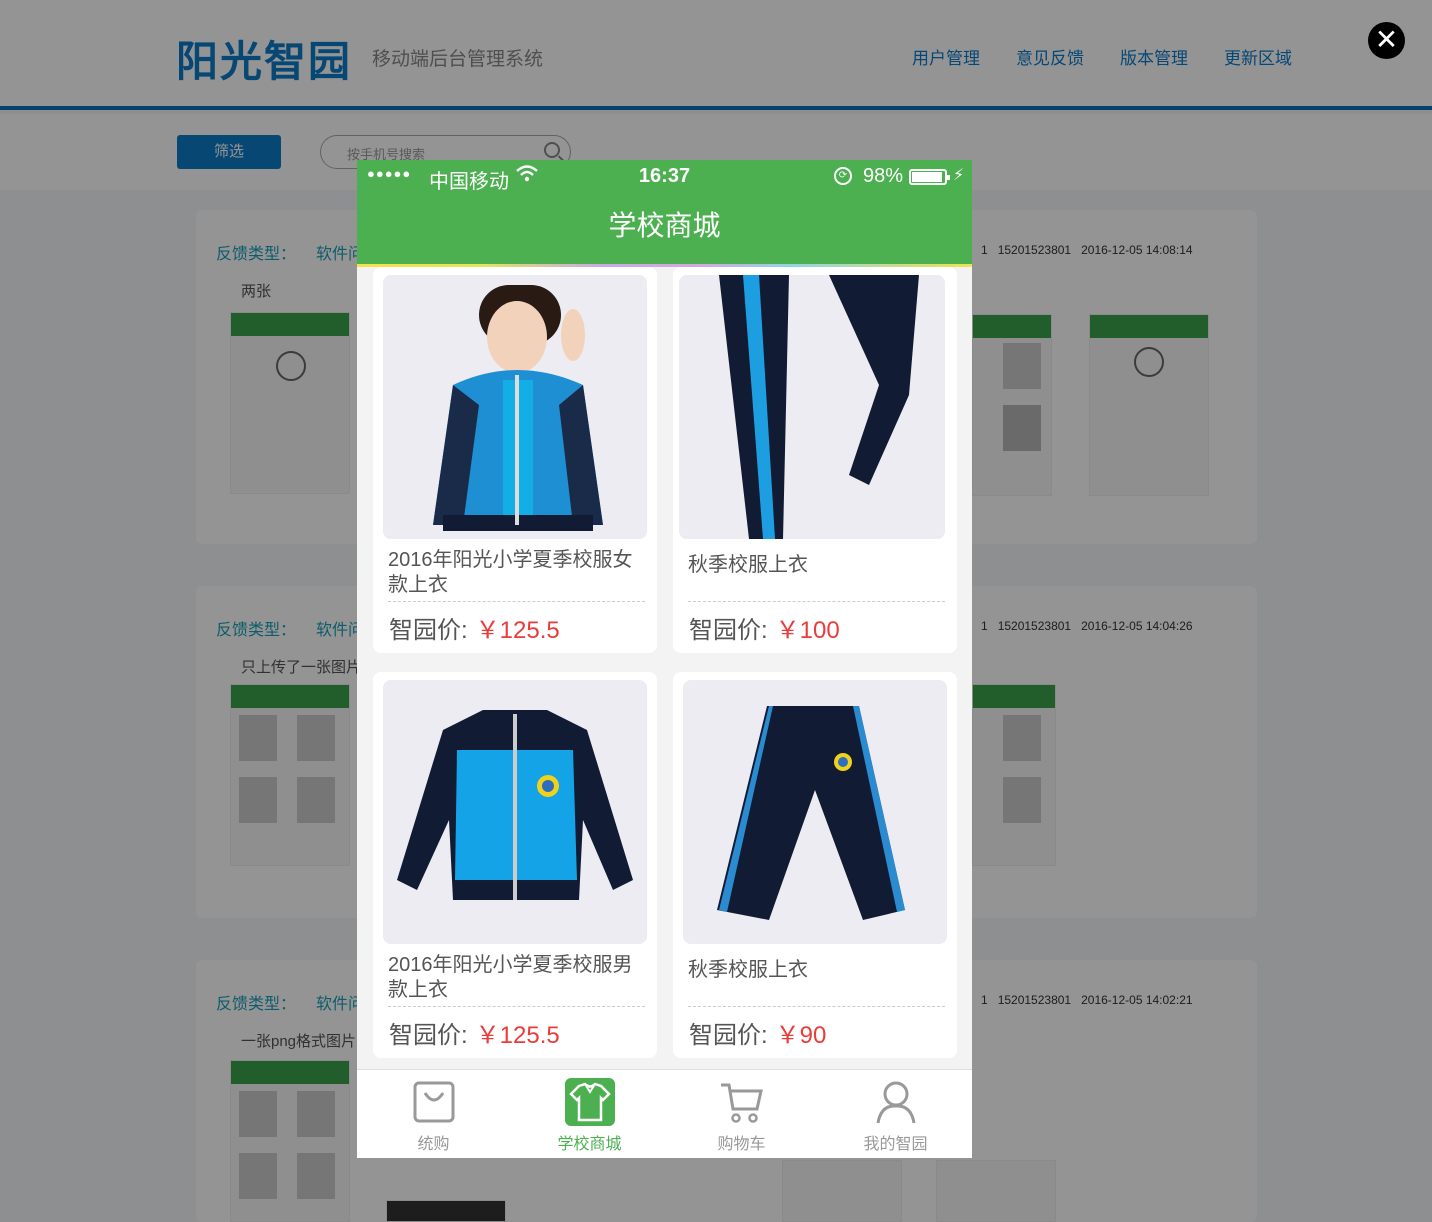 Image resolution: width=1432 pixels, height=1222 pixels. What do you see at coordinates (664, 177) in the screenshot?
I see `status-bar: ●●●●● 中国移动 16:37 ⟳ 98% ⚡` at bounding box center [664, 177].